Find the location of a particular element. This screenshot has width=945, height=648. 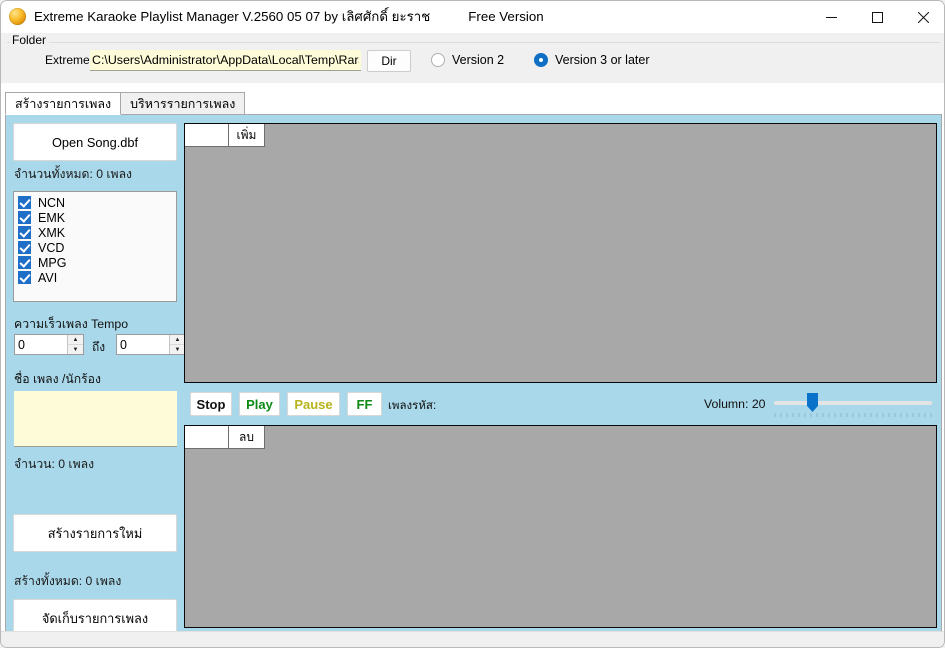

tempo-label: ความเร็วเพลง Tempo is located at coordinates (71, 324).